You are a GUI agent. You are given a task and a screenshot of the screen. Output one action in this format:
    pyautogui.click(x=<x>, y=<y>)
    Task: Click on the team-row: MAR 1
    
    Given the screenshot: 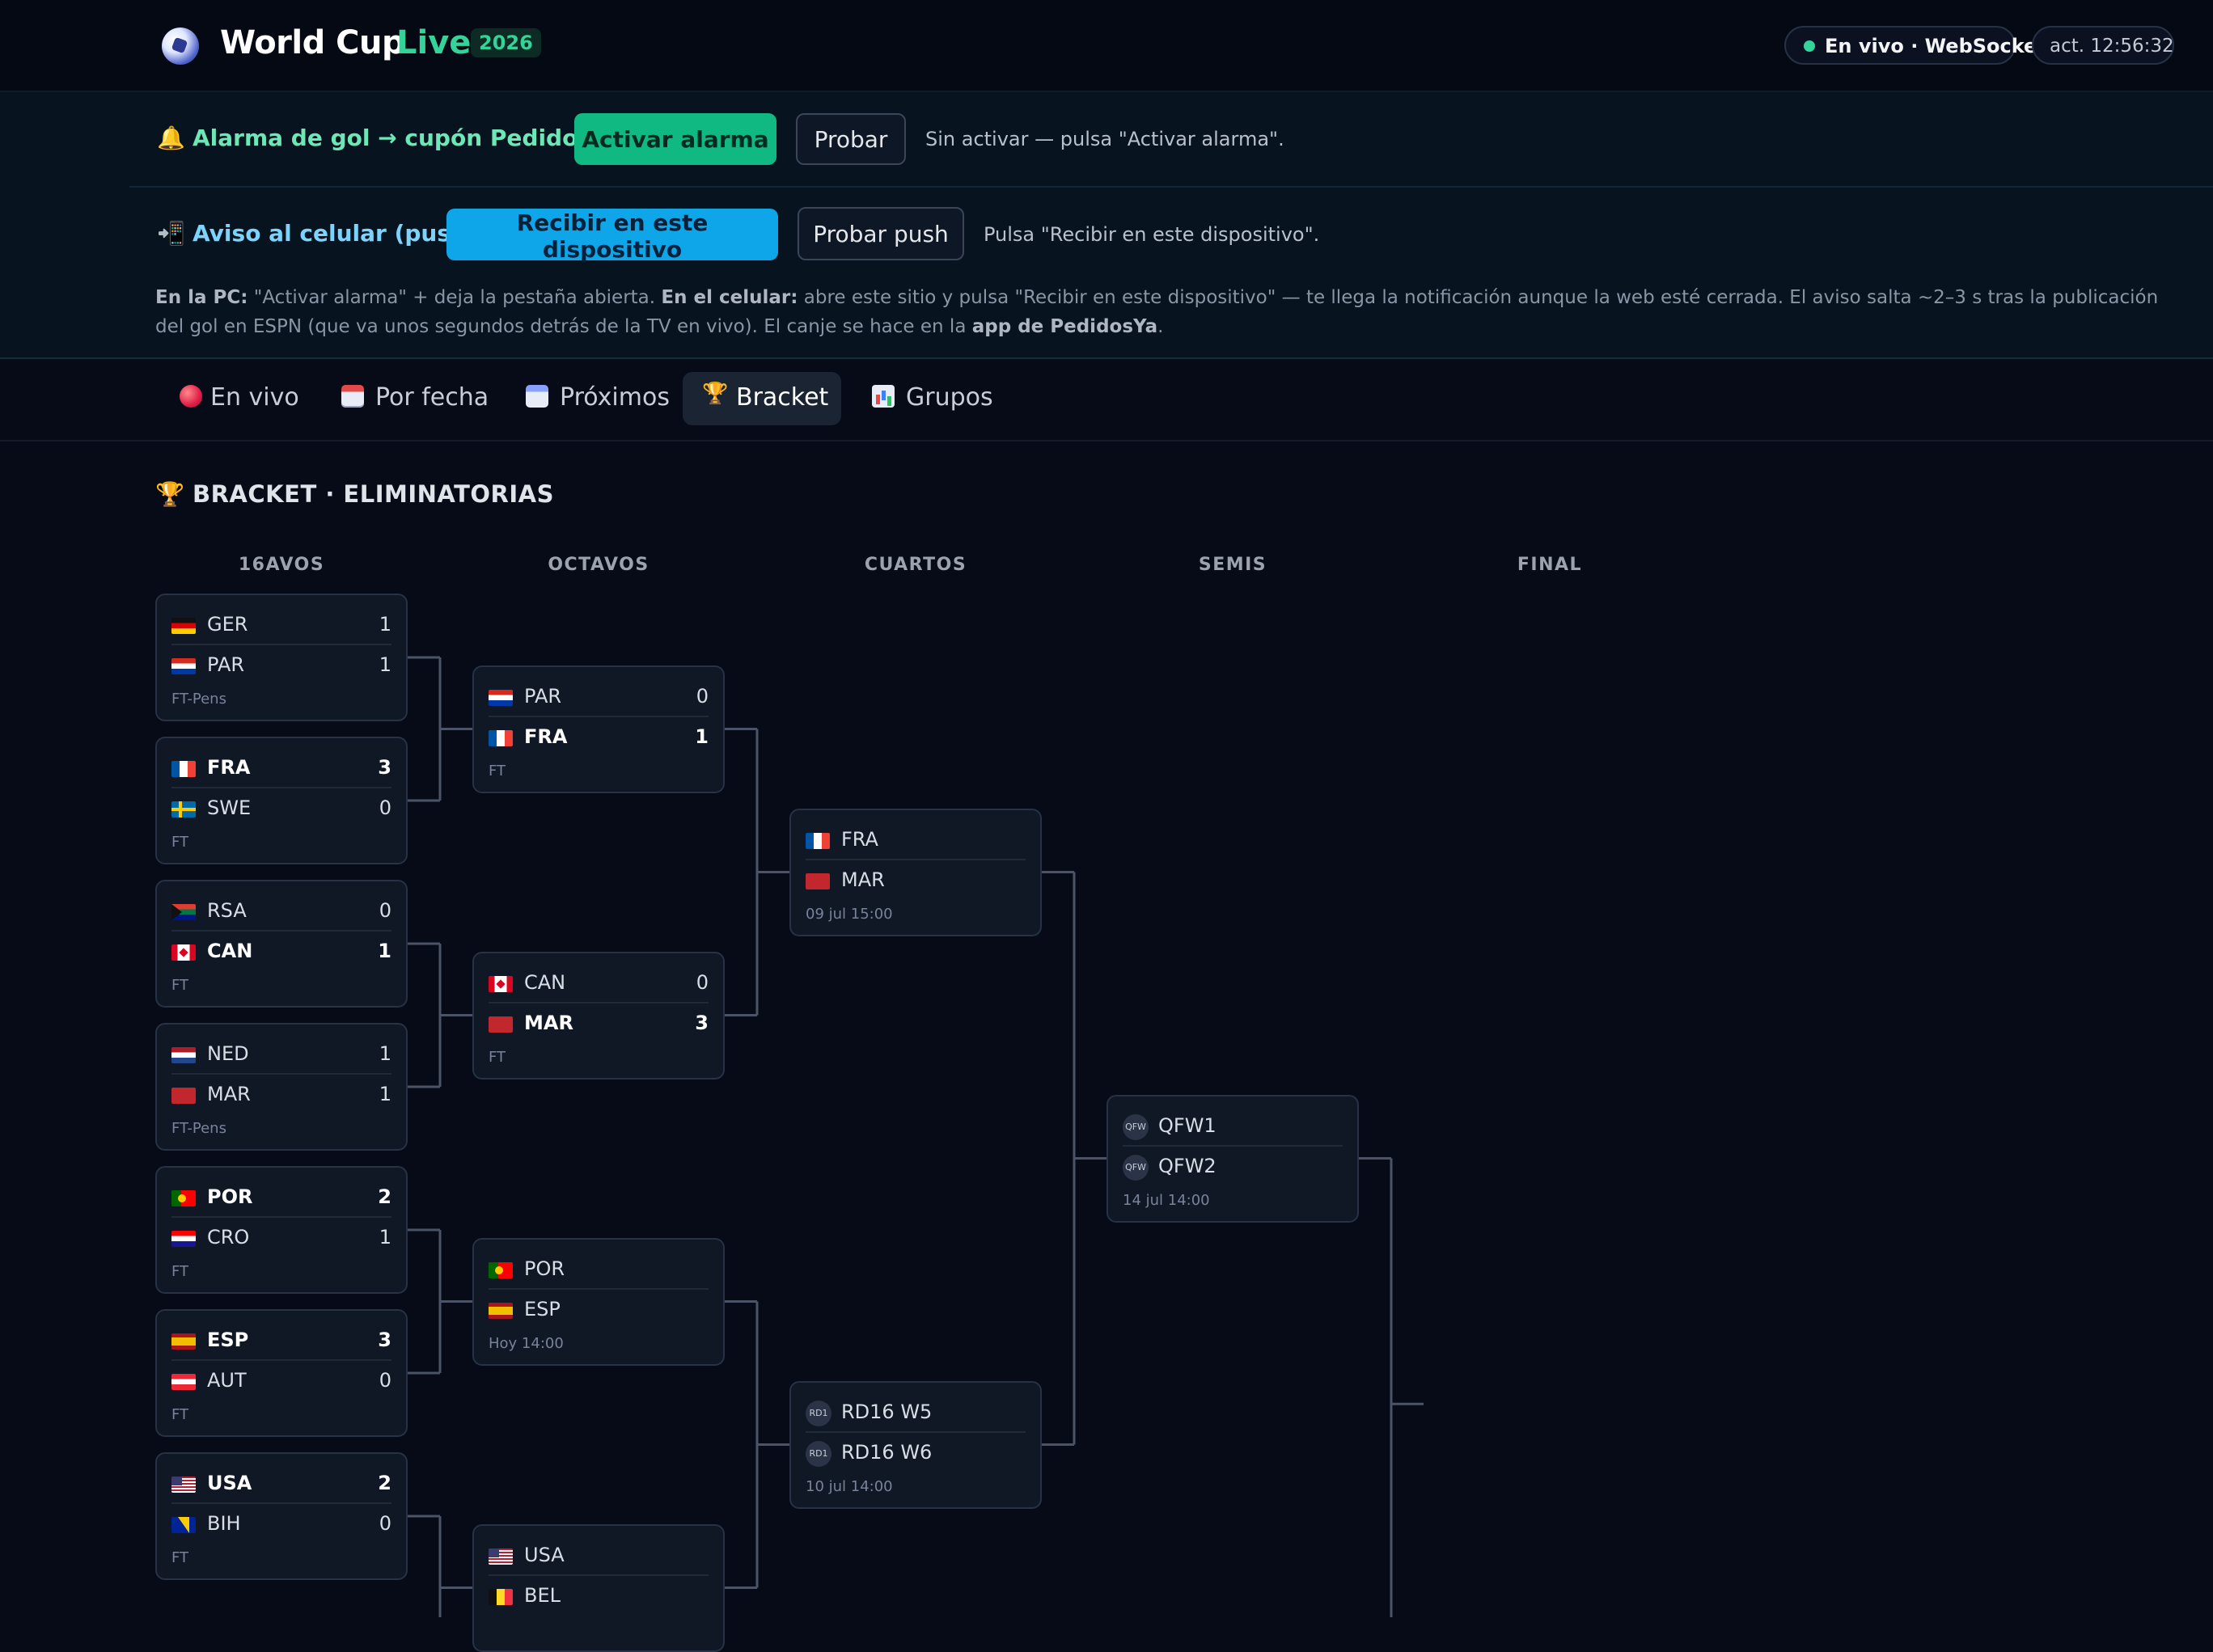 What is the action you would take?
    pyautogui.click(x=281, y=1094)
    